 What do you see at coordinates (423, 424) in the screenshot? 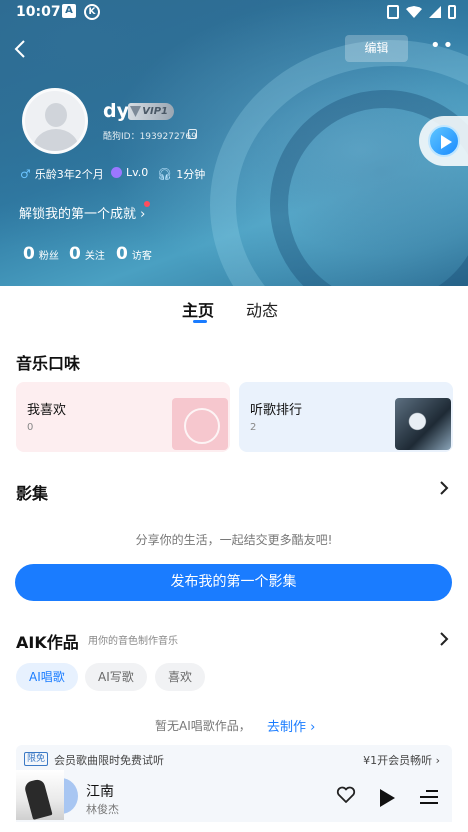
I see `album-cover-image` at bounding box center [423, 424].